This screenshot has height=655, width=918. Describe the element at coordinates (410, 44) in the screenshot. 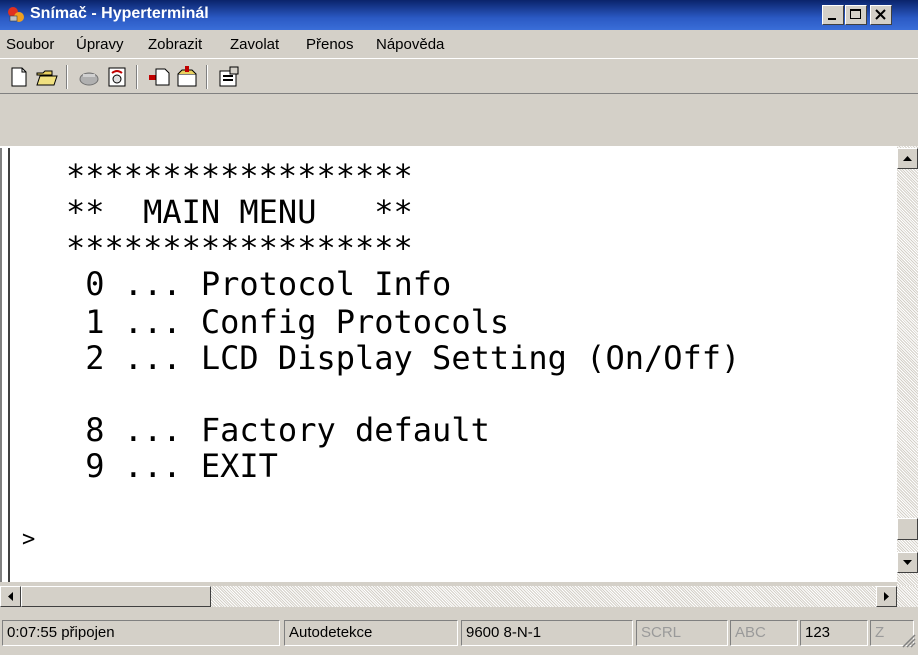

I see `menu-napoveda: Nápověda` at that location.